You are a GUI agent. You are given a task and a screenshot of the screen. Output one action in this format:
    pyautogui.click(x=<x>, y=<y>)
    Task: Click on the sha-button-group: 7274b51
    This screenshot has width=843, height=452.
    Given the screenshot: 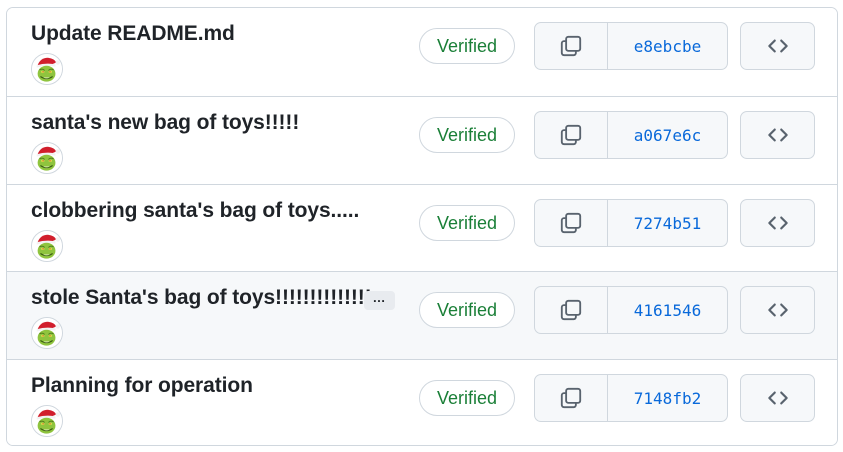 What is the action you would take?
    pyautogui.click(x=631, y=223)
    